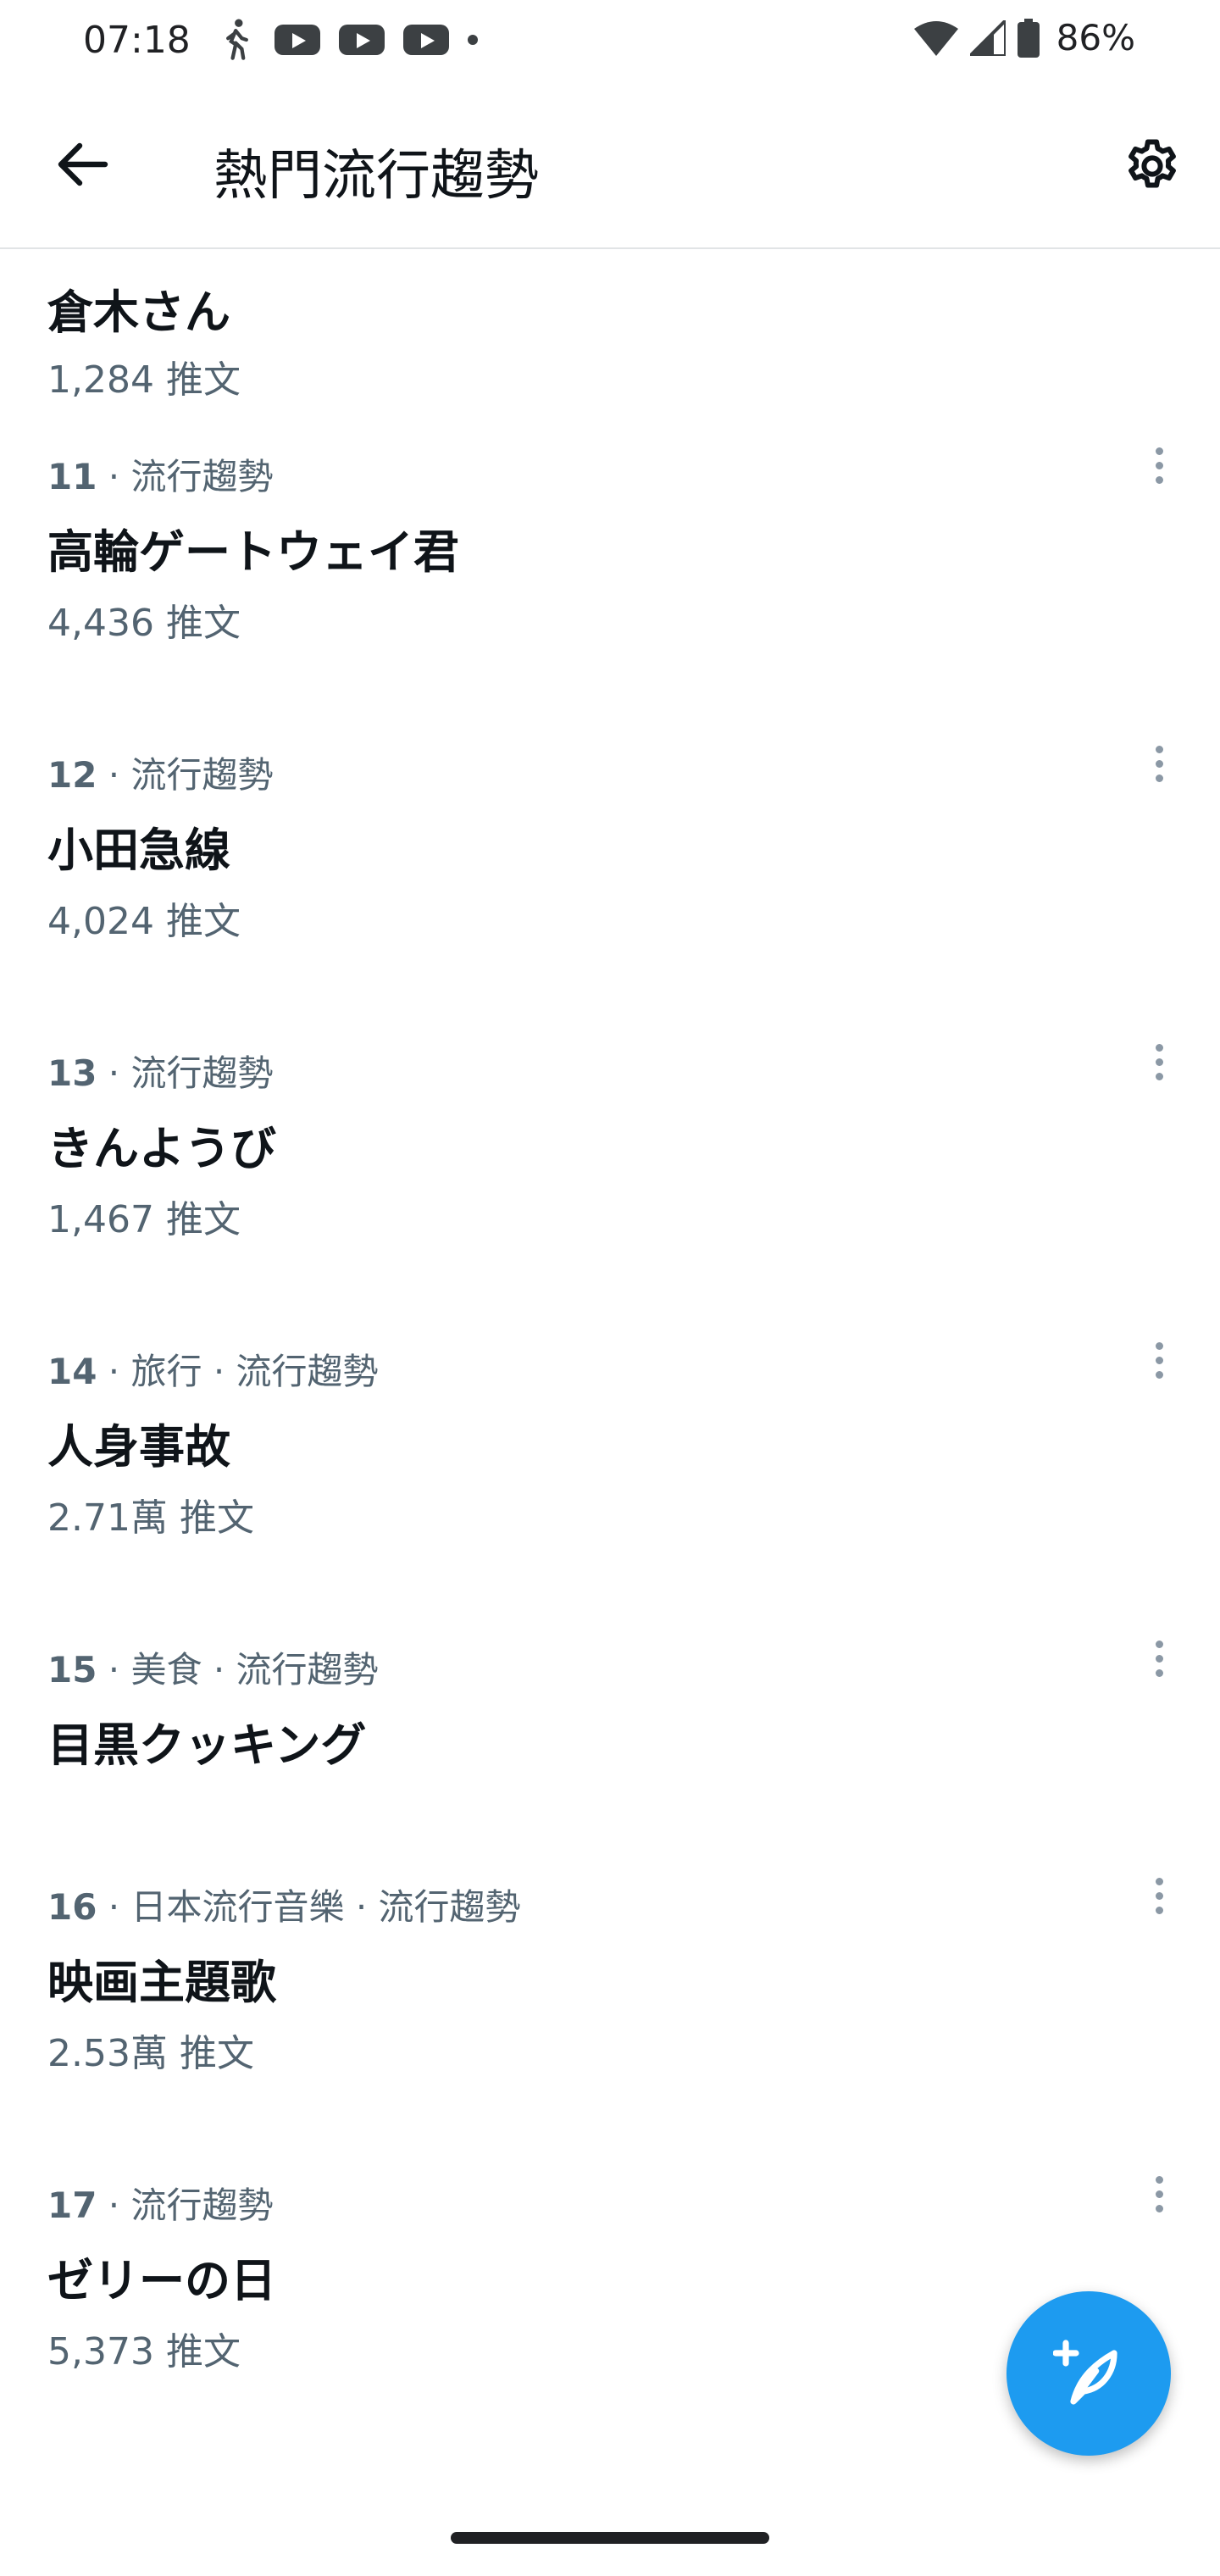  I want to click on trend-item: 13 · 流行趨勢 きんようび 1,467 推文, so click(610, 1193).